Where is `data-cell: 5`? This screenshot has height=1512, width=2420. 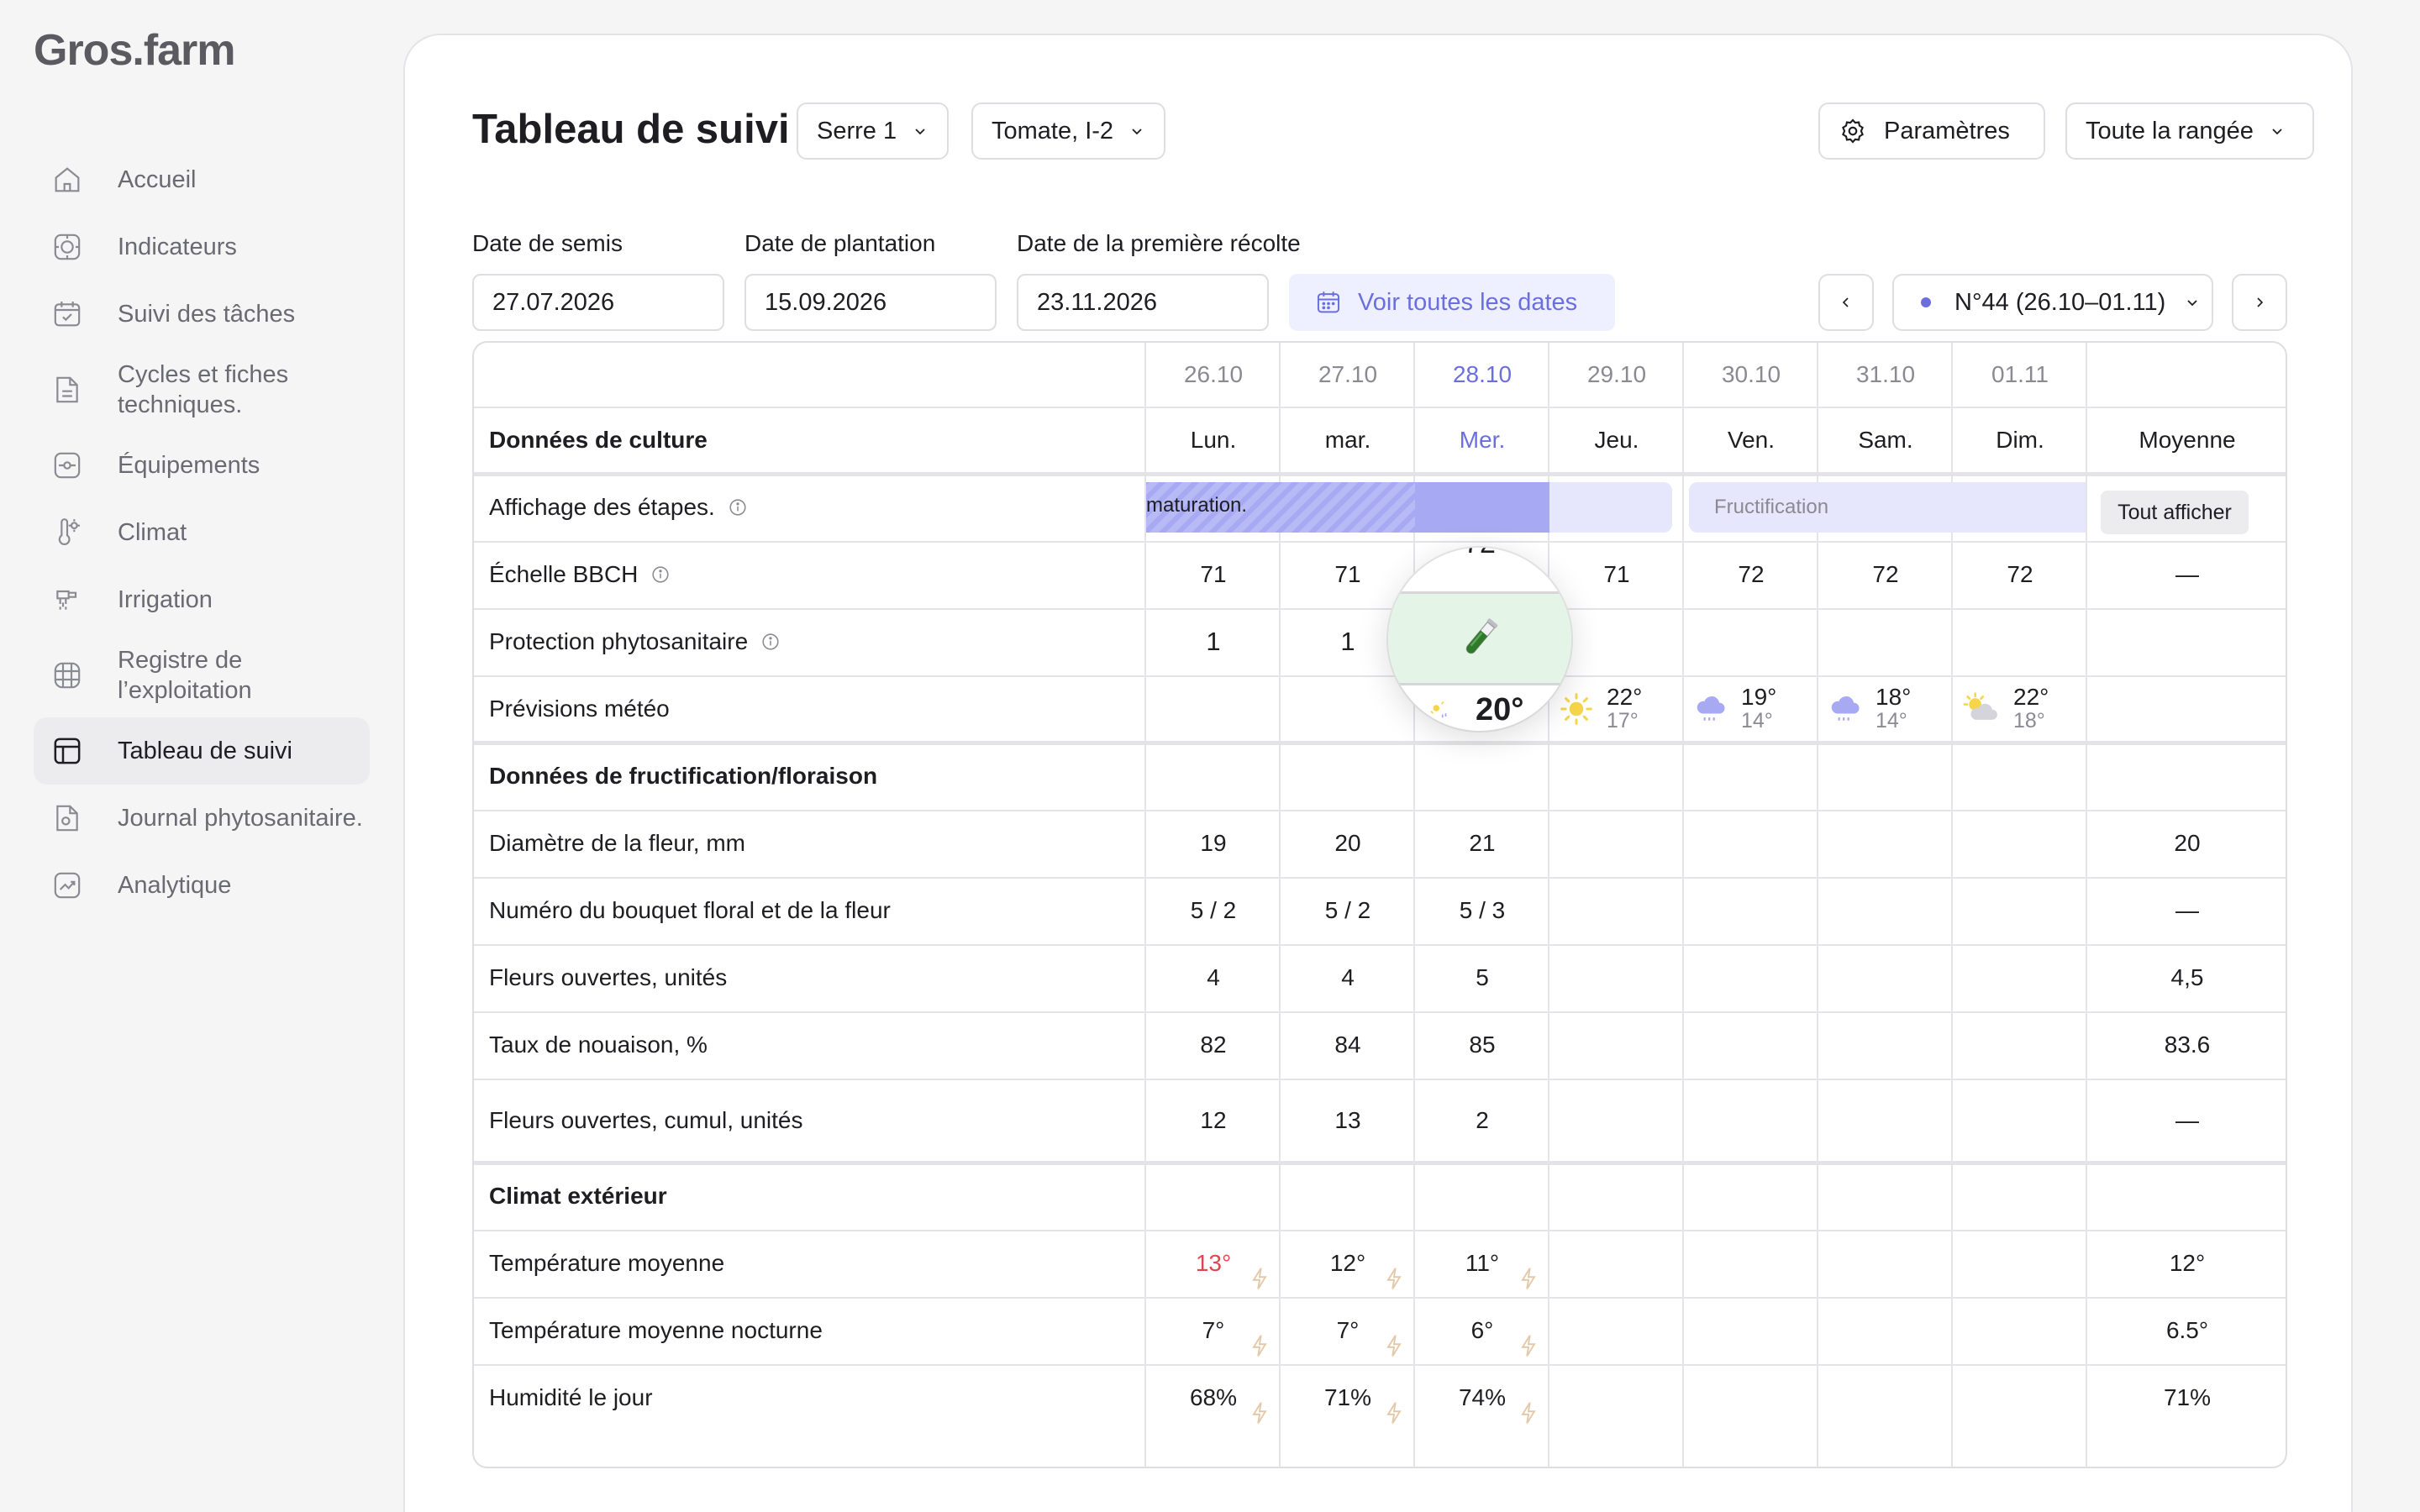 data-cell: 5 is located at coordinates (1482, 977).